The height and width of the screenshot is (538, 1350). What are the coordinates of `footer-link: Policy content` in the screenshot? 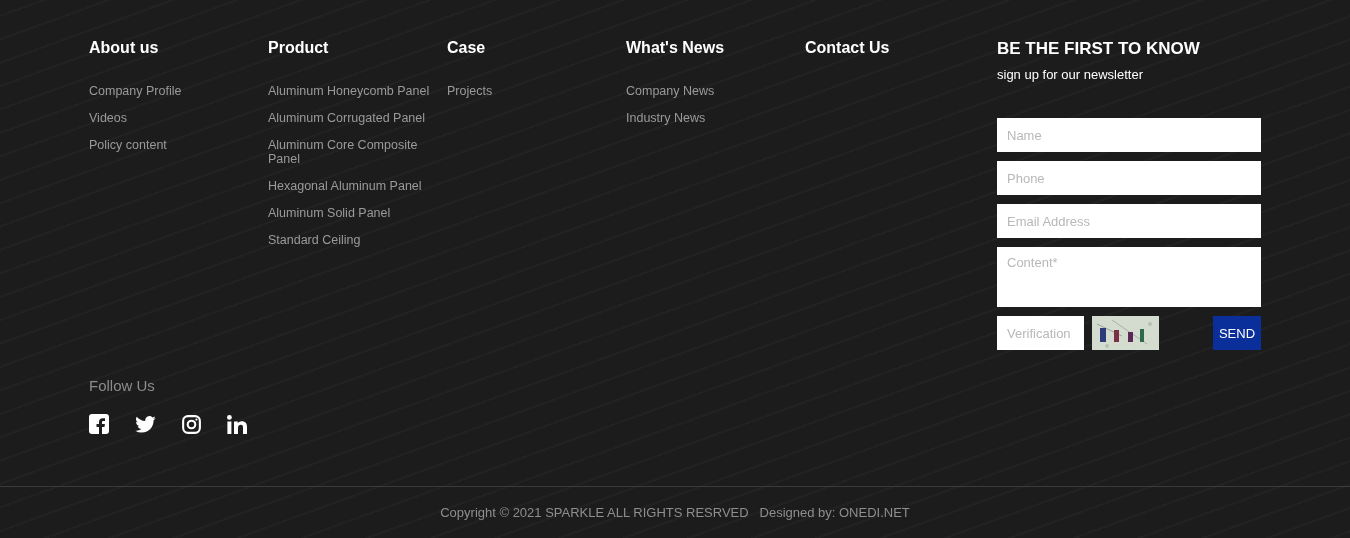 It's located at (171, 145).